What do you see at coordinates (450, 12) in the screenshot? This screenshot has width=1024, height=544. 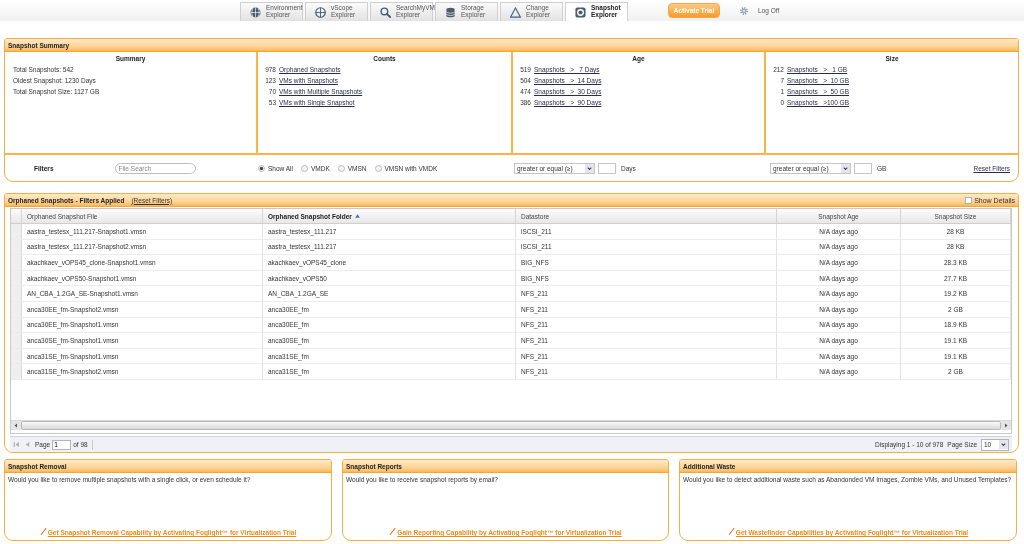 I see `database-icon` at bounding box center [450, 12].